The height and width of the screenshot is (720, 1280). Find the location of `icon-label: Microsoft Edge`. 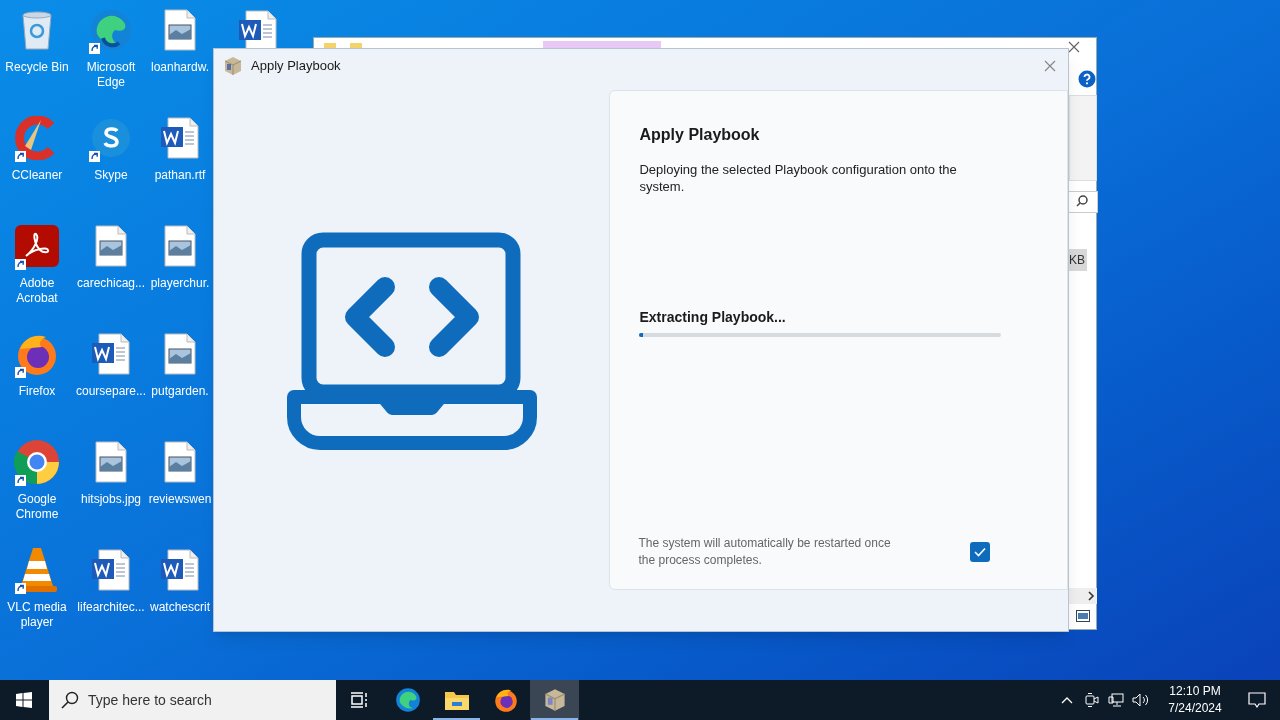

icon-label: Microsoft Edge is located at coordinates (111, 75).